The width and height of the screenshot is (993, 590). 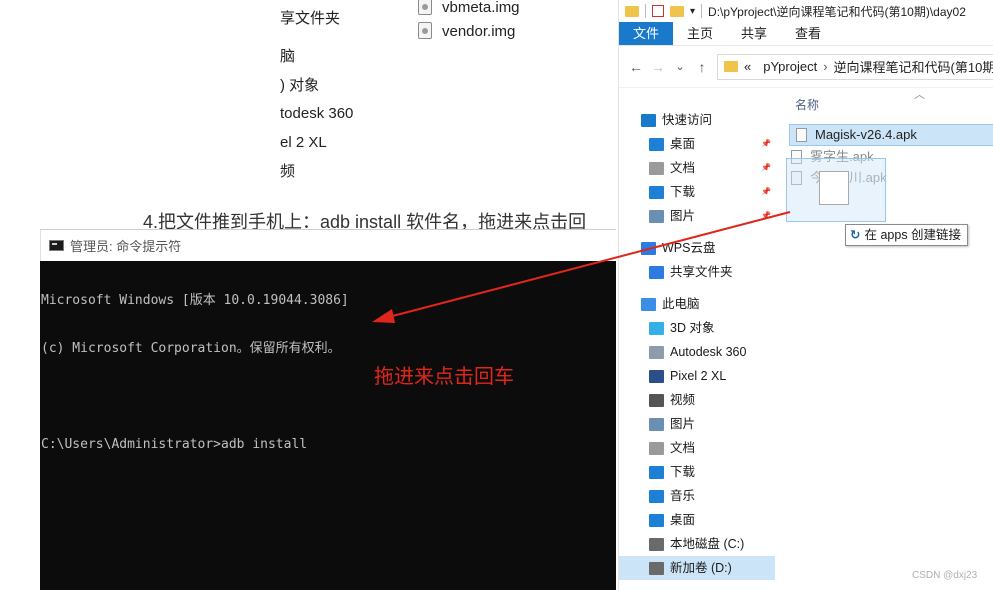 What do you see at coordinates (466, 32) in the screenshot?
I see `bg-file-vendor: vendor.img` at bounding box center [466, 32].